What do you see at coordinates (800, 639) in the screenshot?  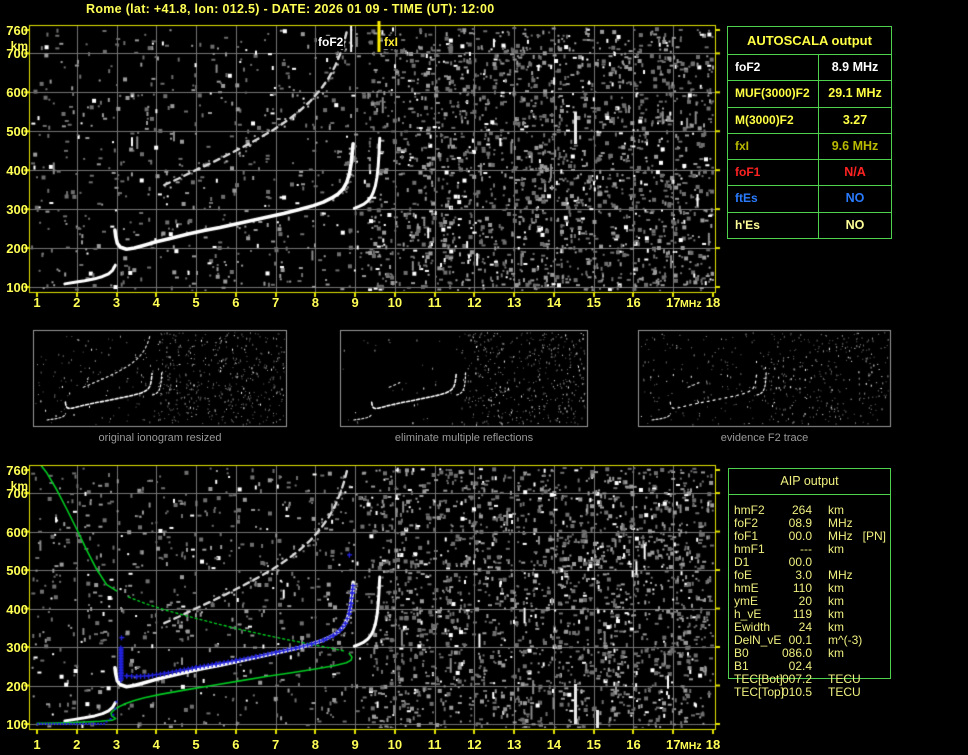 I see `aip-row-value: 00.1` at bounding box center [800, 639].